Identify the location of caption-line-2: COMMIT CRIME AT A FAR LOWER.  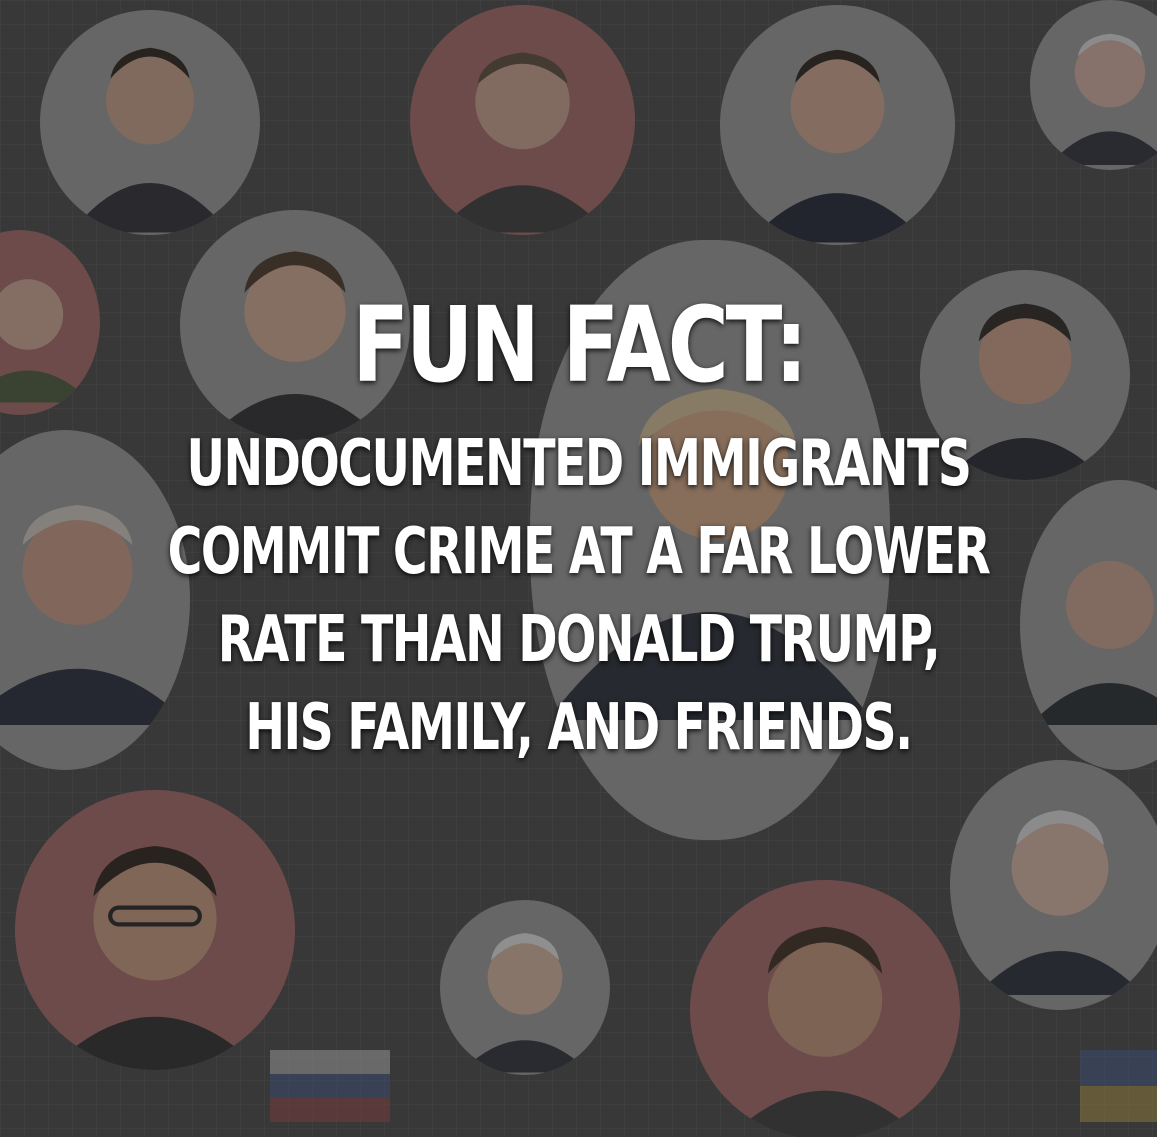
(579, 552).